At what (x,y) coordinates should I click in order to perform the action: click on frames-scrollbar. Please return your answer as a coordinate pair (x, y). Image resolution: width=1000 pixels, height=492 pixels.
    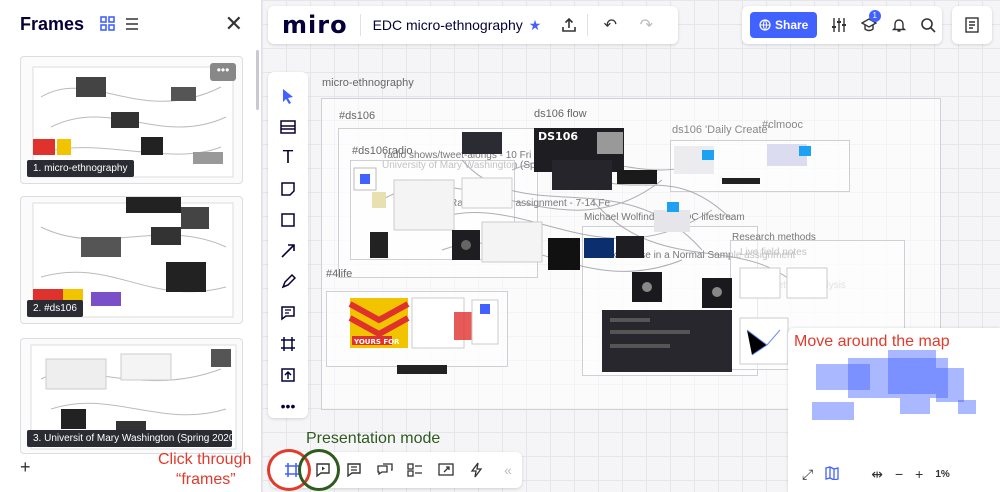
    Looking at the image, I should click on (257, 80).